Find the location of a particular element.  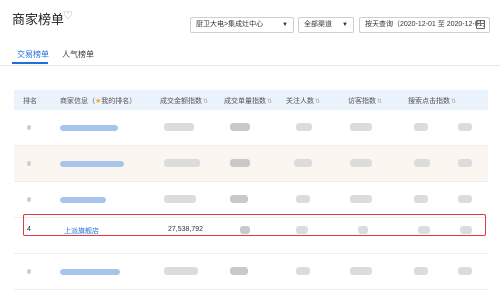

heart-outline-icon: ♡ is located at coordinates (69, 16).